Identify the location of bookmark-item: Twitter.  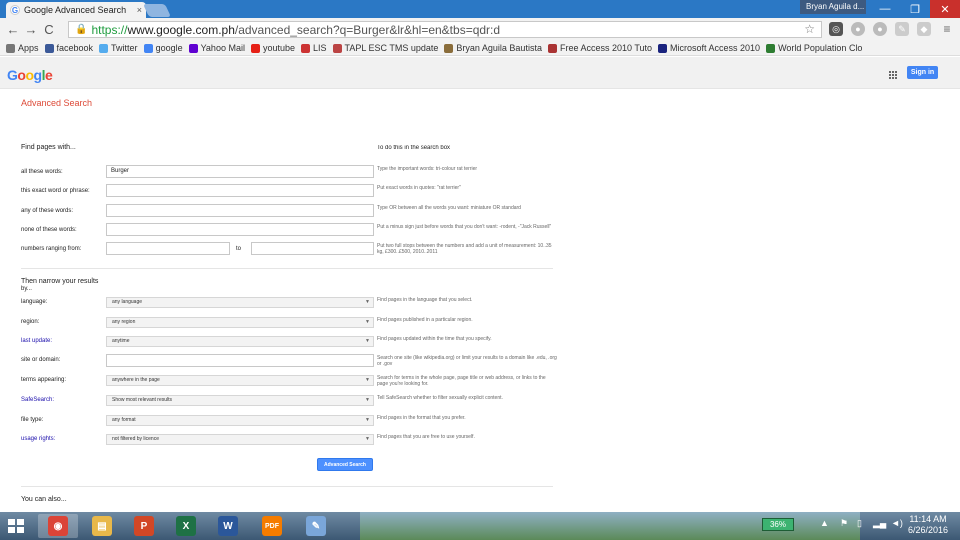
(118, 48).